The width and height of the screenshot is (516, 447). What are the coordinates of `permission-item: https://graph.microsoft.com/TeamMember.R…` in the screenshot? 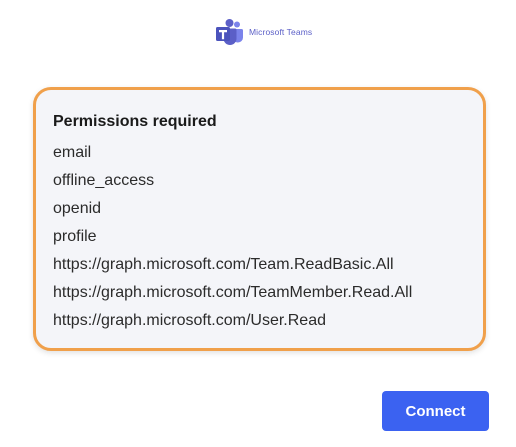 It's located at (233, 292).